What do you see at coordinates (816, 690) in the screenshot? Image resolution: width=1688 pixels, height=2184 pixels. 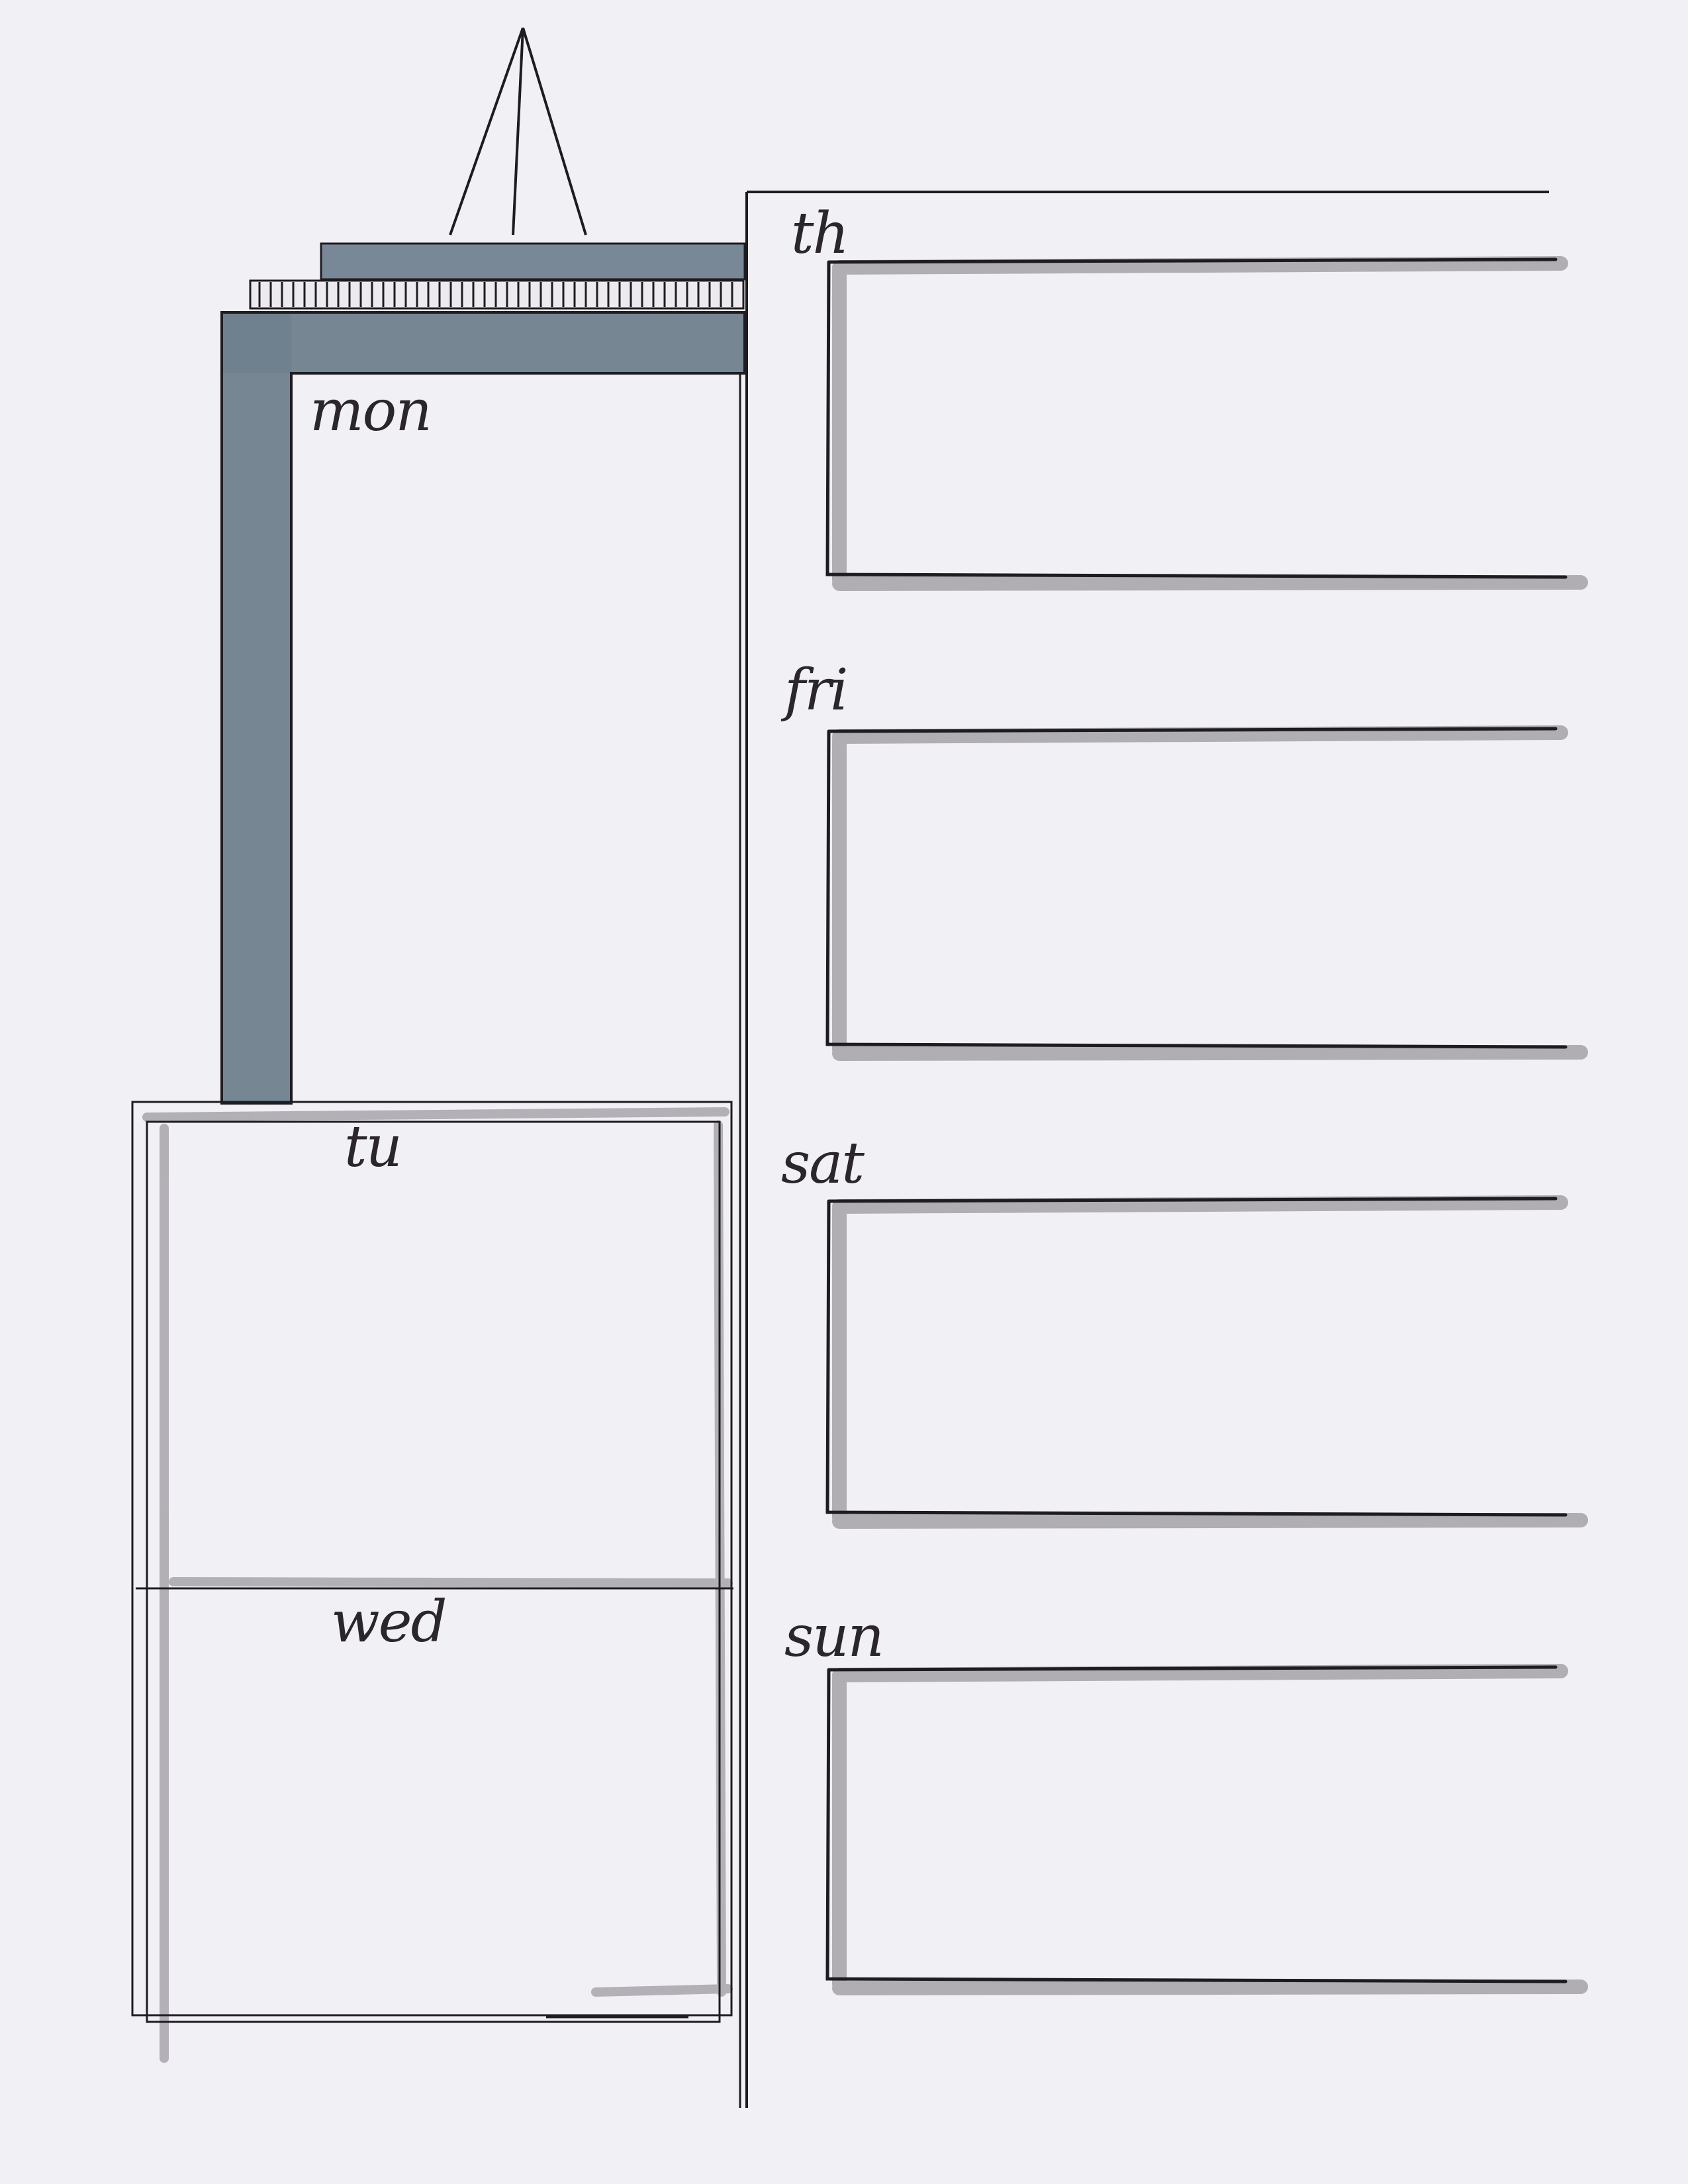 I see `day-label-fri: fri` at bounding box center [816, 690].